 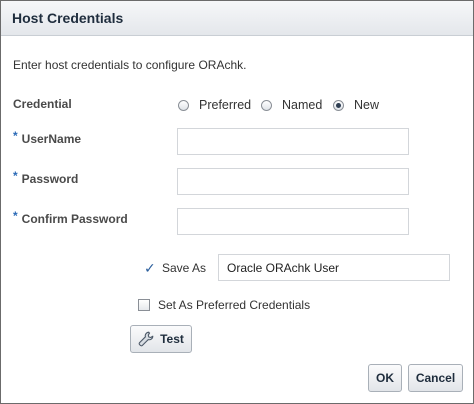 What do you see at coordinates (234, 305) in the screenshot?
I see `preferred-credentials-label: Set As Preferred Credentials` at bounding box center [234, 305].